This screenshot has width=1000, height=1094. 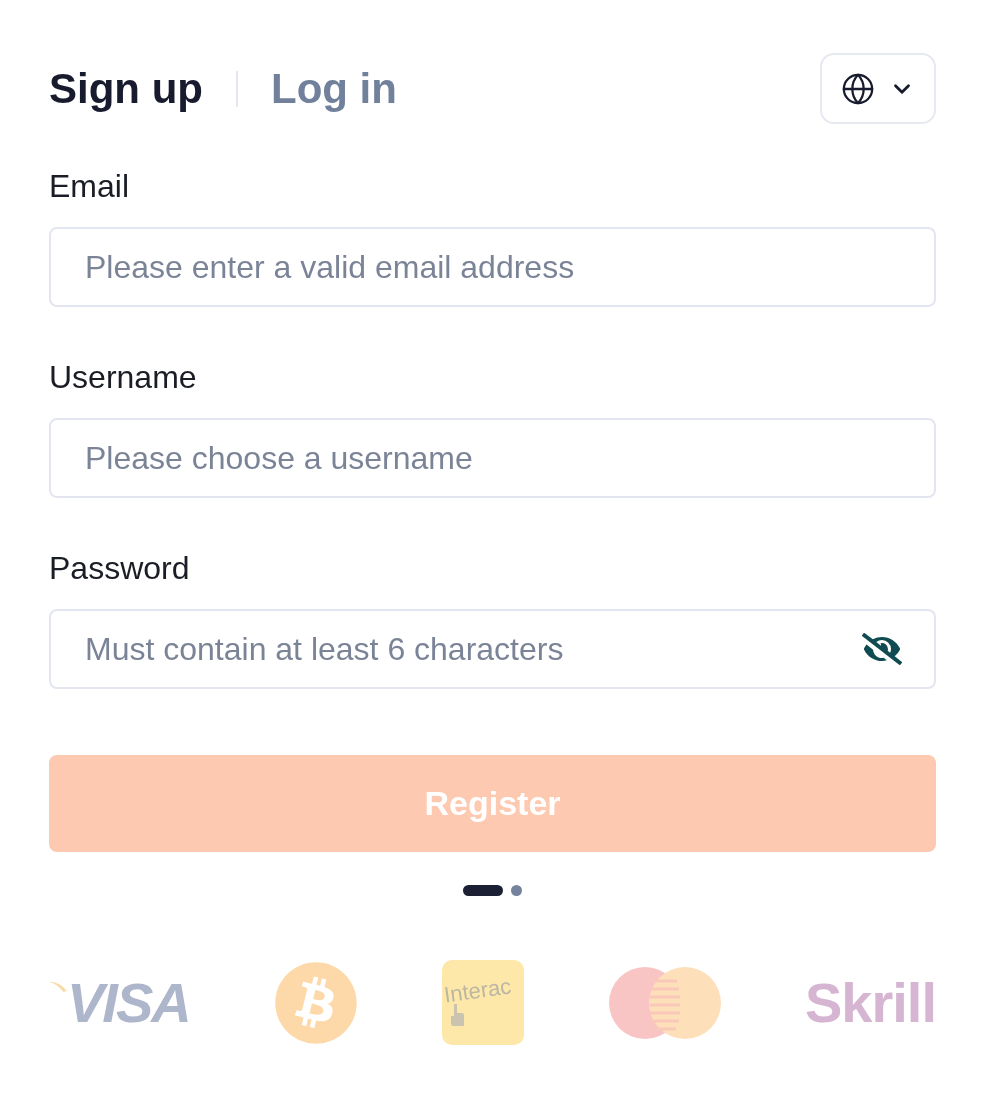 I want to click on input-field: Must contain at least 6 characters, so click(x=492, y=649).